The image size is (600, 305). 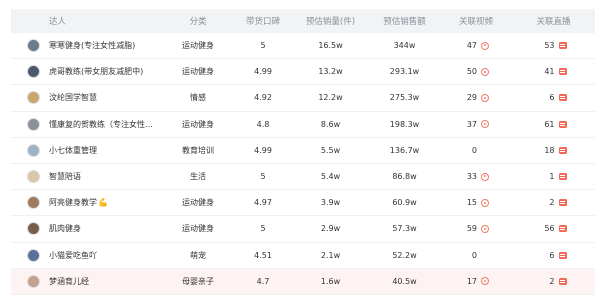 What do you see at coordinates (303, 229) in the screenshot?
I see `table-row: 肌肉健身 运动健身 5 2.9w 57.3w 59 56` at bounding box center [303, 229].